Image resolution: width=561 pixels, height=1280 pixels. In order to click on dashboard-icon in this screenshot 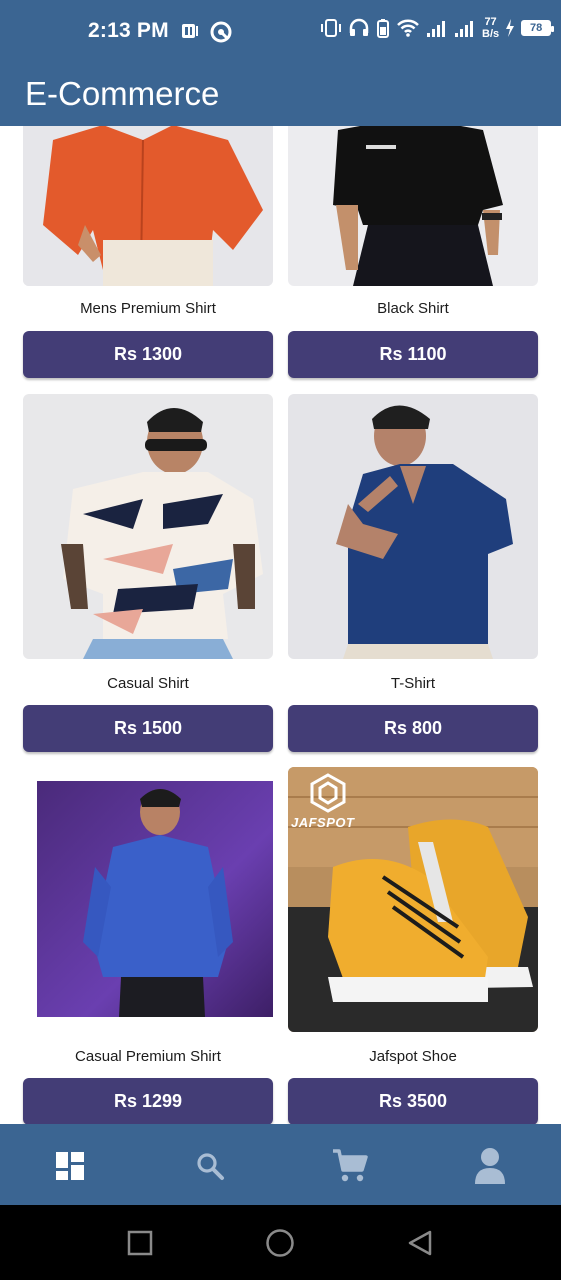, I will do `click(70, 1166)`.